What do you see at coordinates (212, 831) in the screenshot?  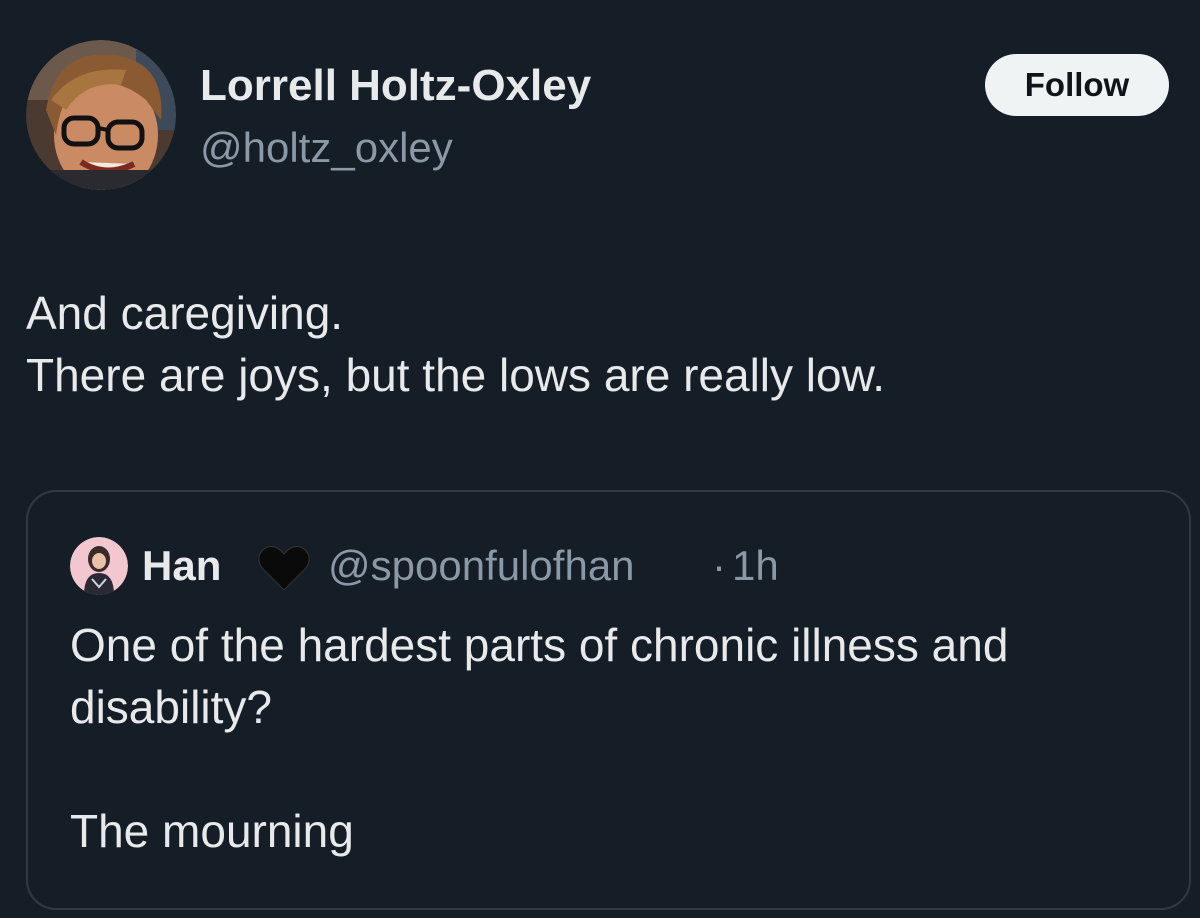 I see `quoted-text-line: The mourning` at bounding box center [212, 831].